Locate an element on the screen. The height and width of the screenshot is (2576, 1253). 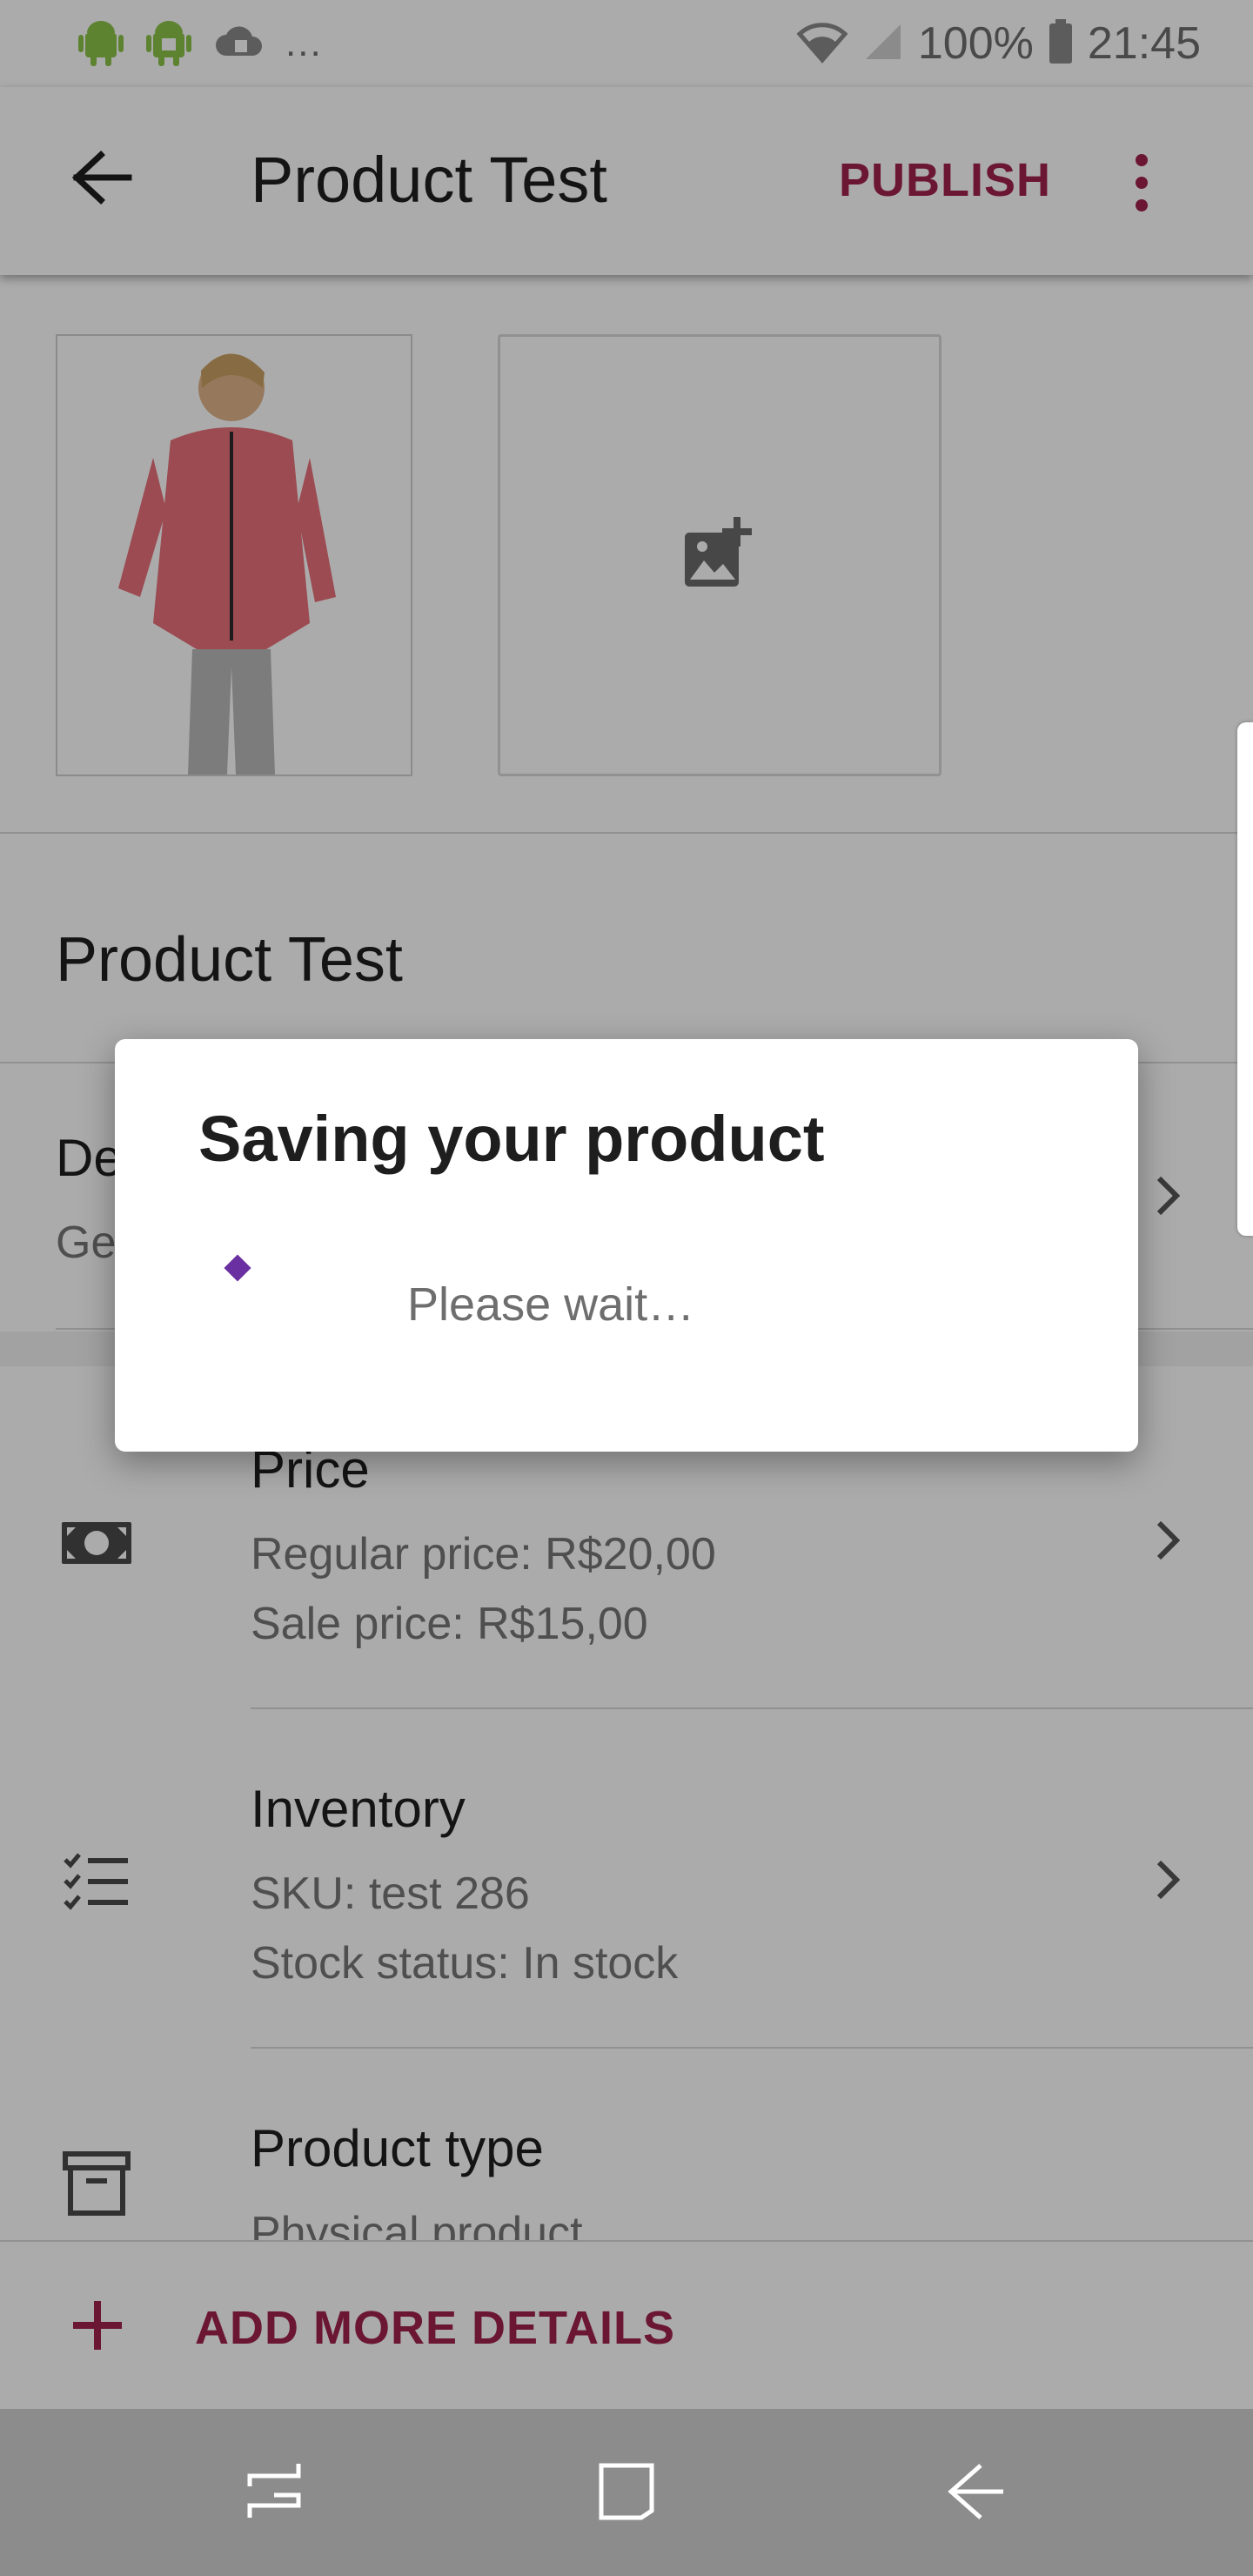
nav-back-button is located at coordinates (977, 2492).